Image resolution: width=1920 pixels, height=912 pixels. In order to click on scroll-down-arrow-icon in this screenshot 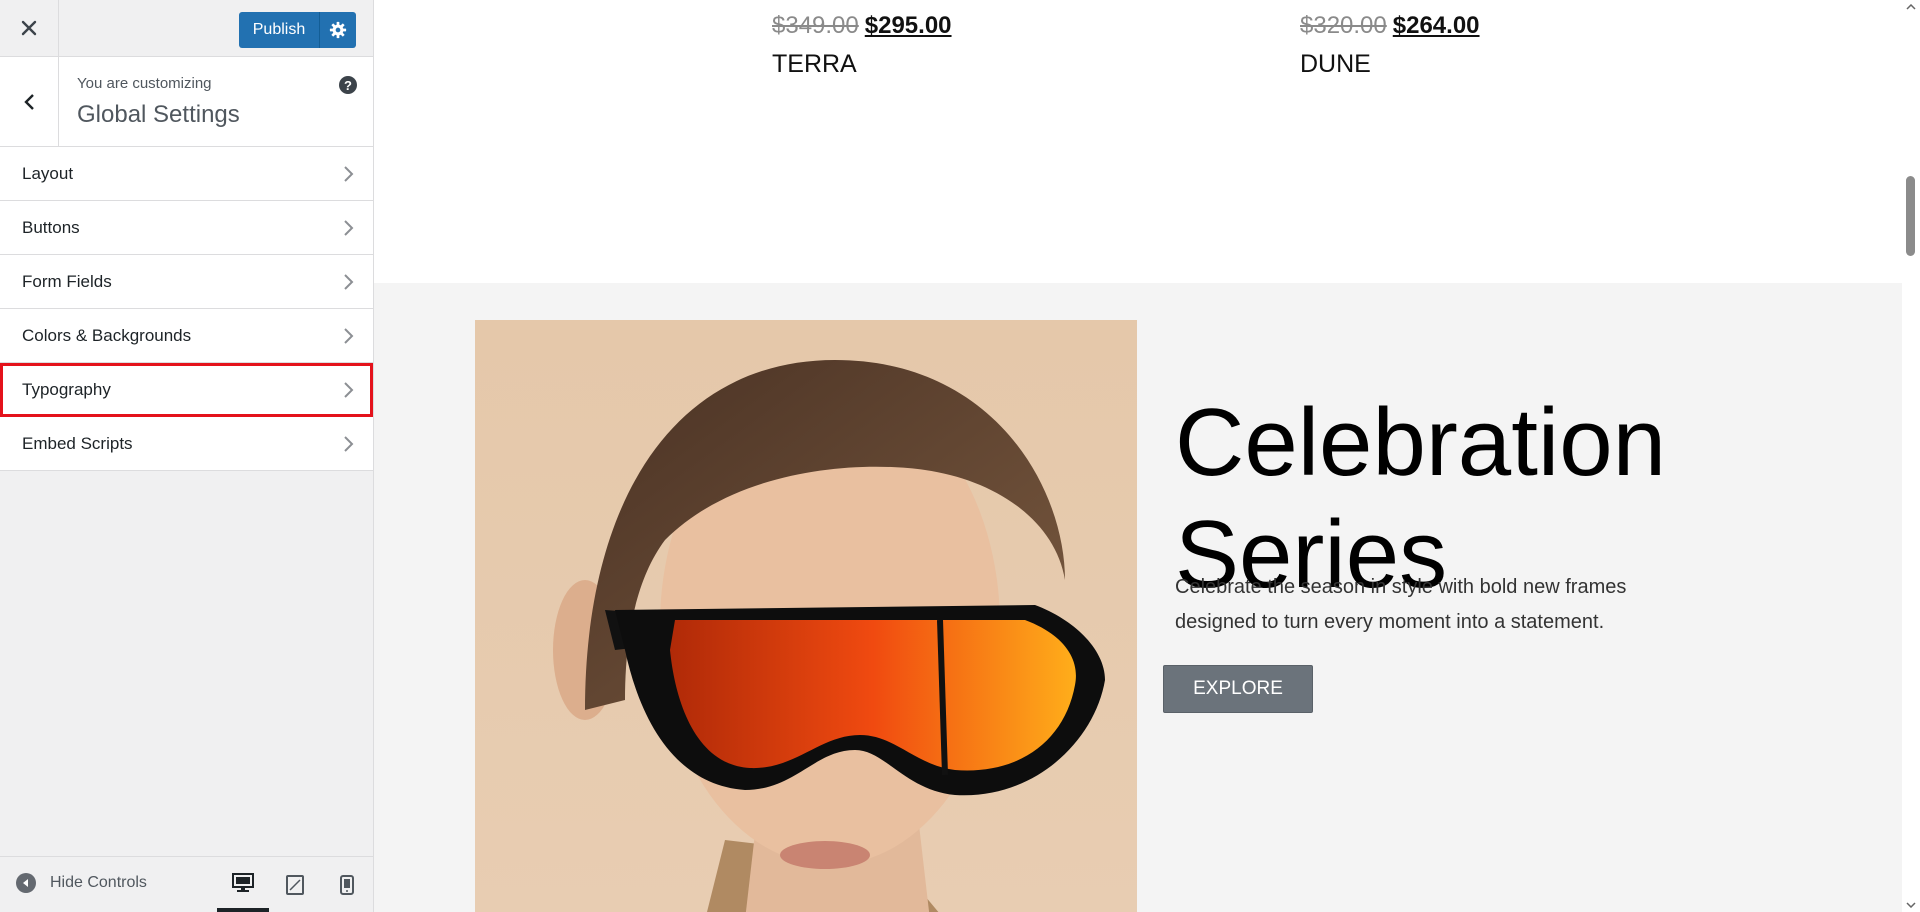, I will do `click(1911, 905)`.